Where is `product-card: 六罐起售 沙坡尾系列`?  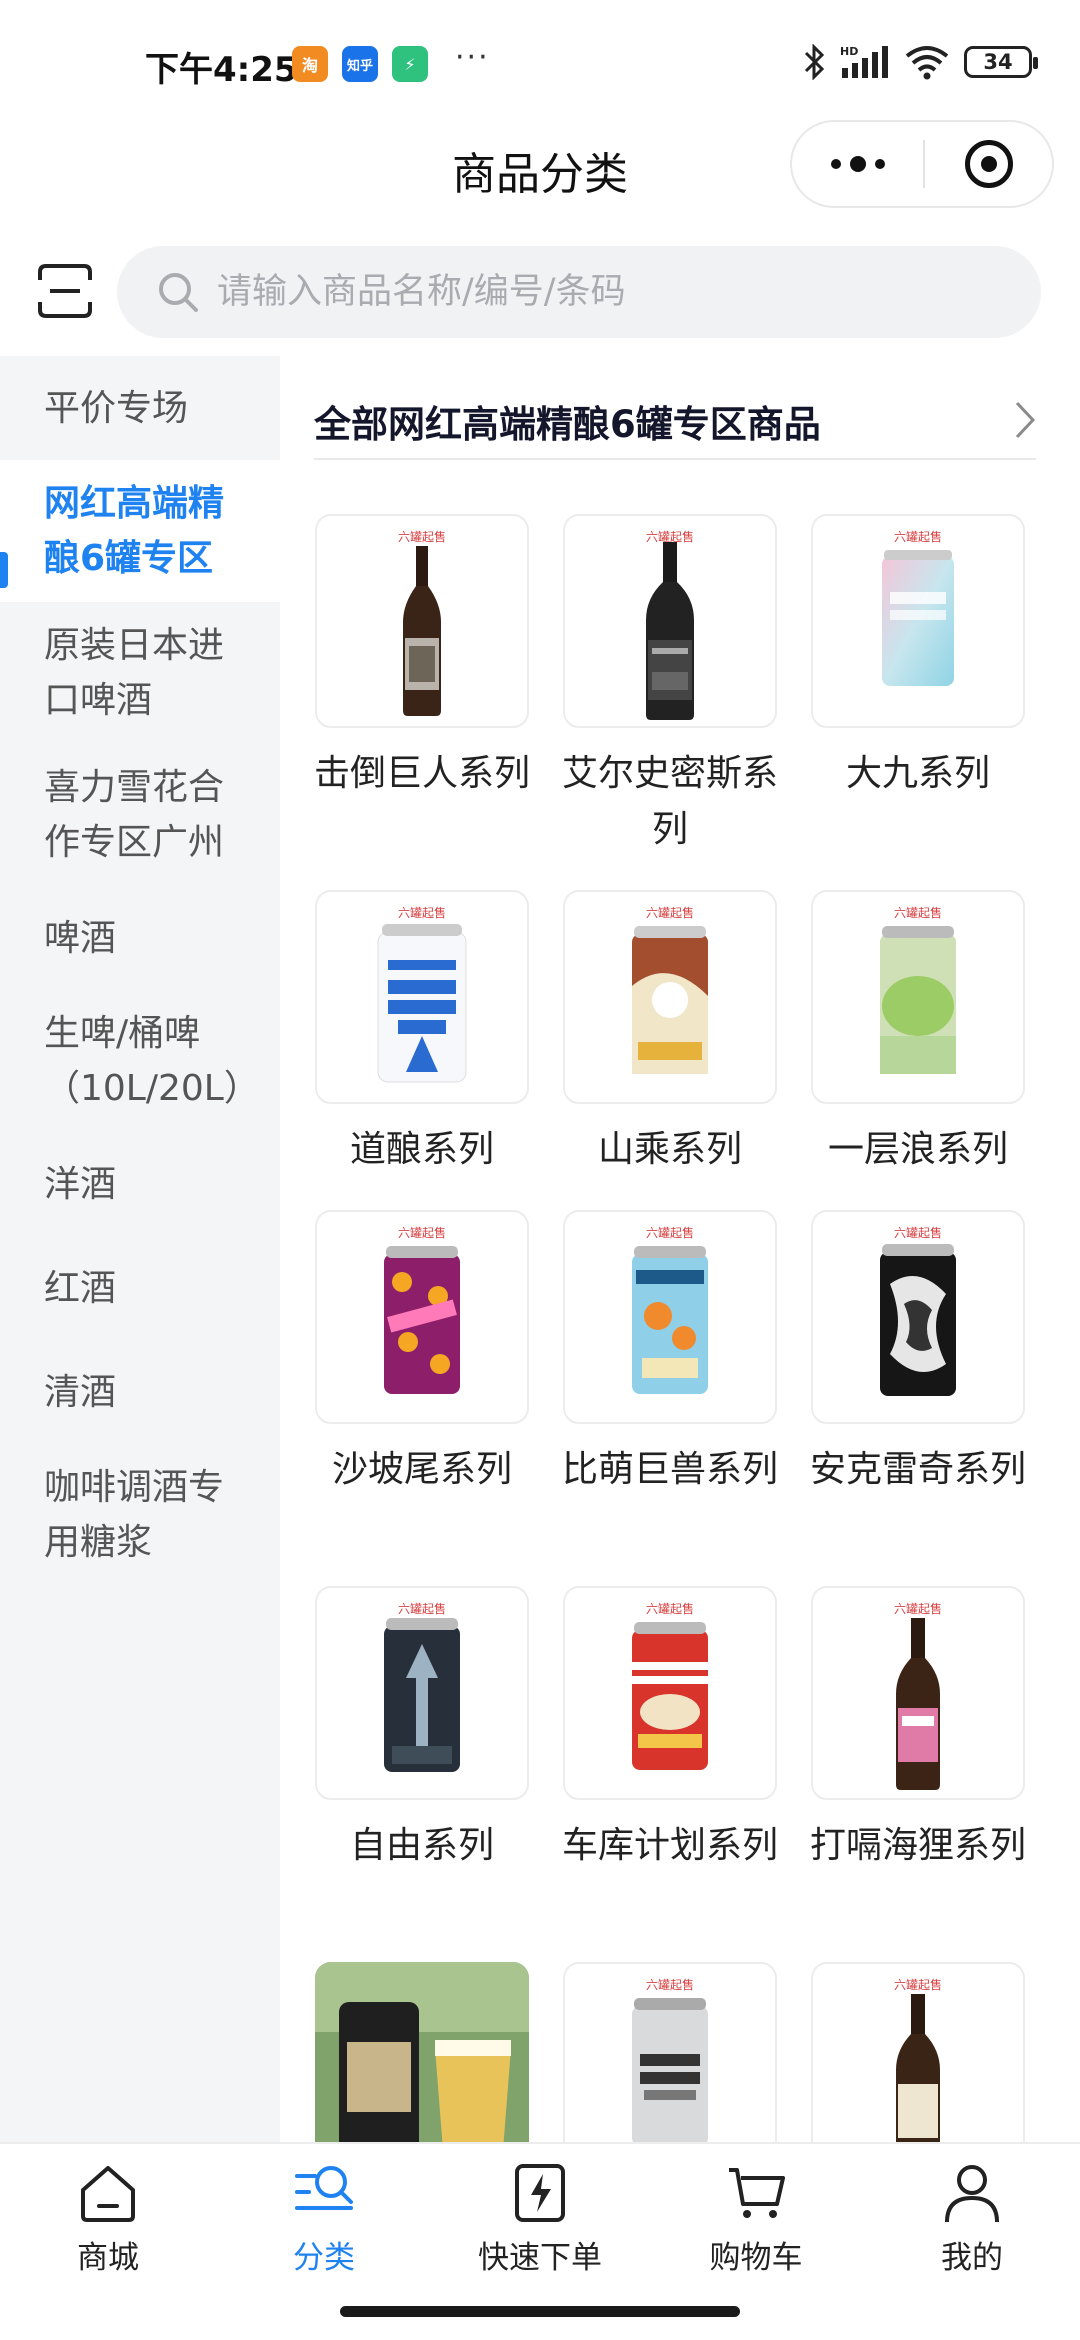
product-card: 六罐起售 沙坡尾系列 is located at coordinates (422, 1354).